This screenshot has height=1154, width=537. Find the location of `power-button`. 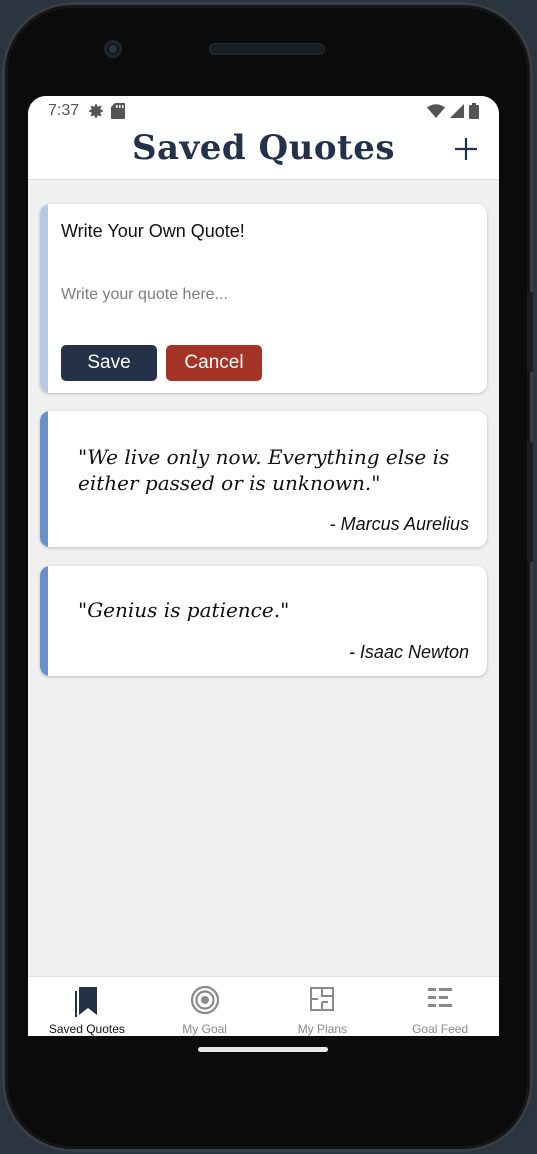

power-button is located at coordinates (530, 502).